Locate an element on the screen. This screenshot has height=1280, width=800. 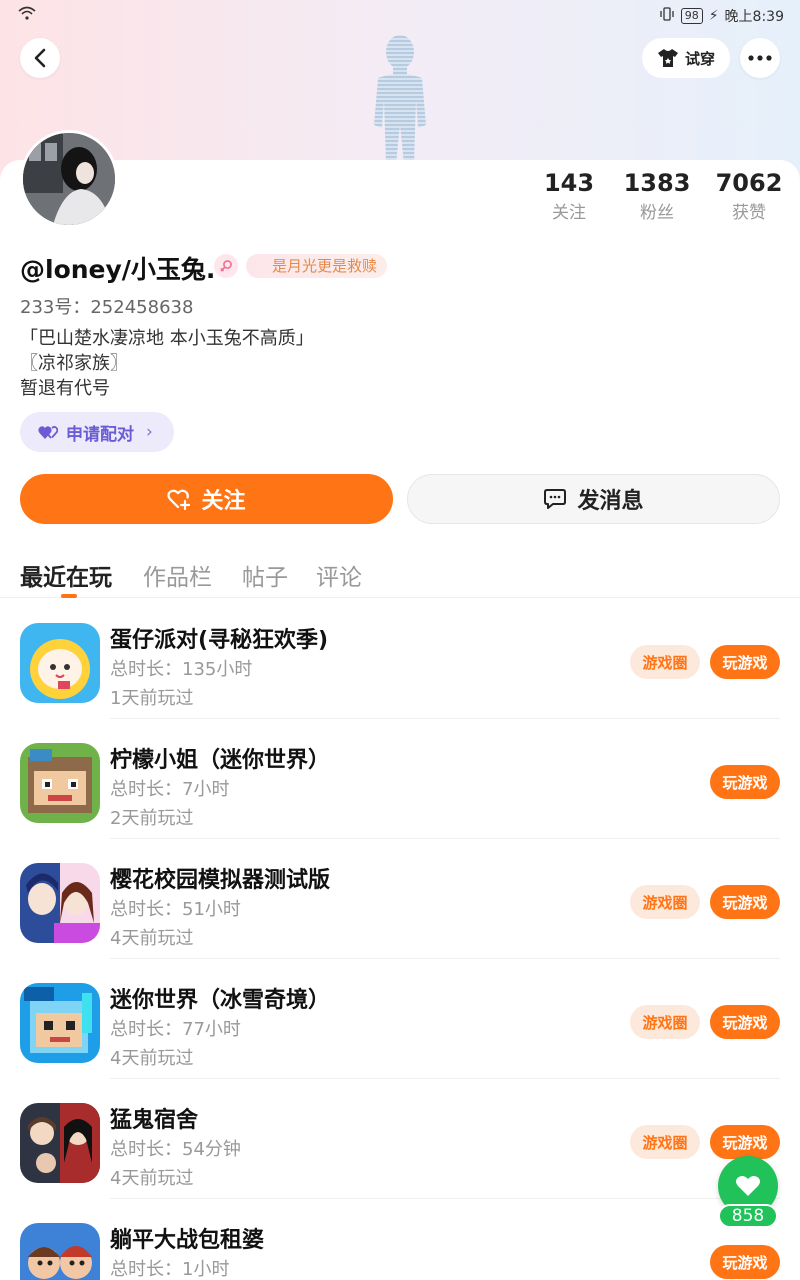
battery-indicator: 98 is located at coordinates (691, 16).